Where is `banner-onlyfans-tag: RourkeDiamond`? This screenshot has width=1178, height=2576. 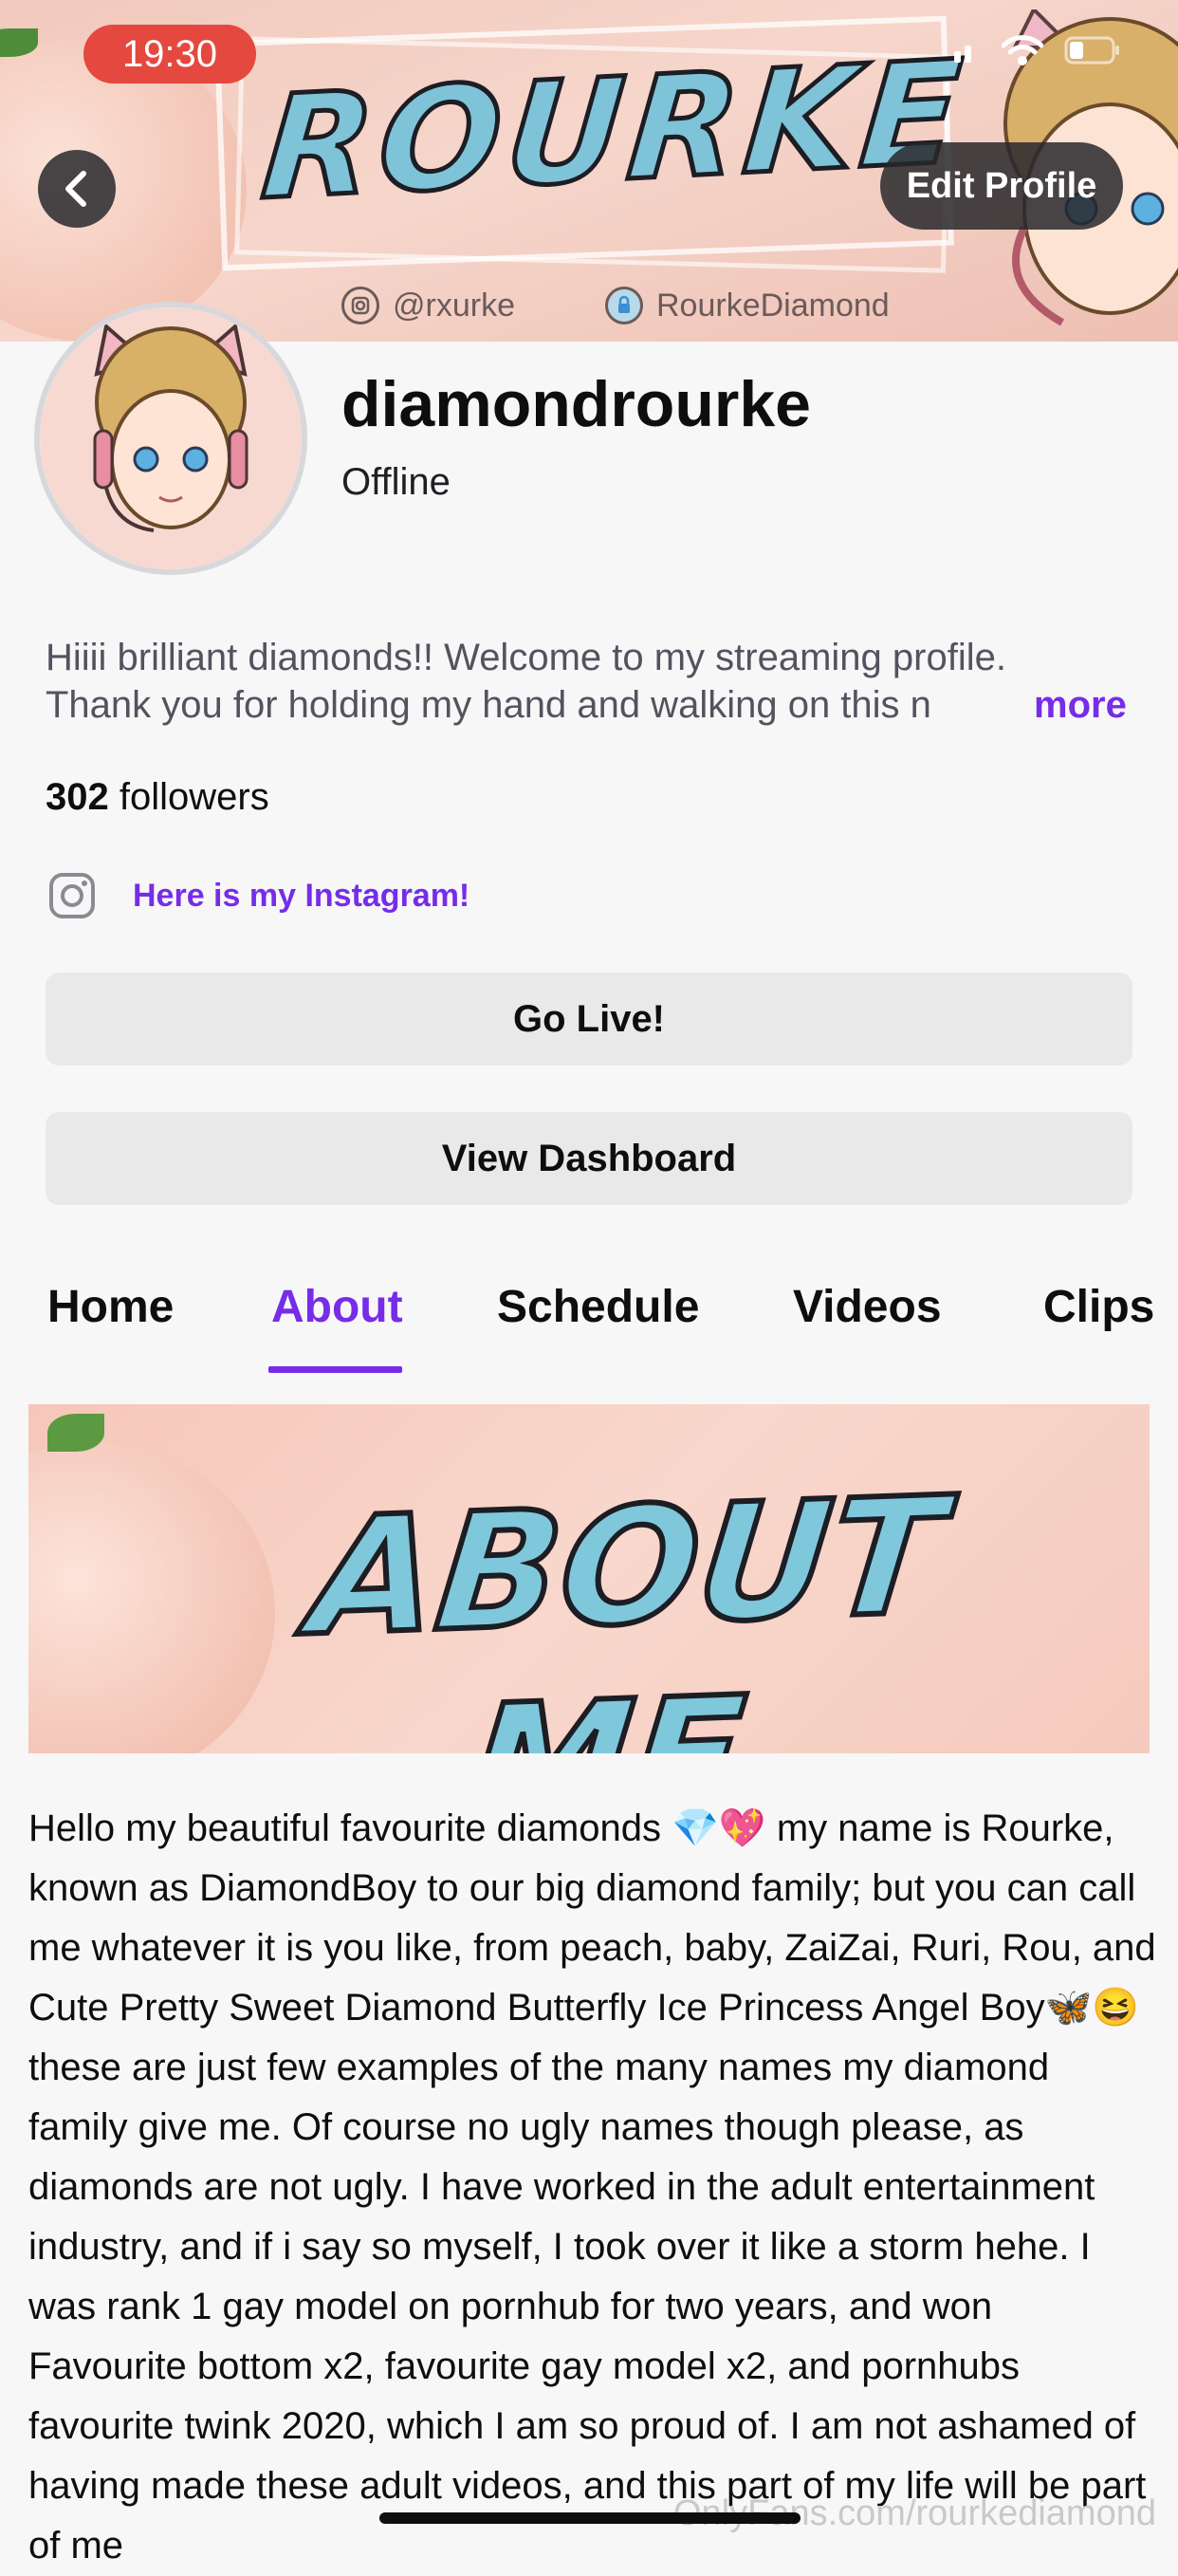
banner-onlyfans-tag: RourkeDiamond is located at coordinates (748, 305).